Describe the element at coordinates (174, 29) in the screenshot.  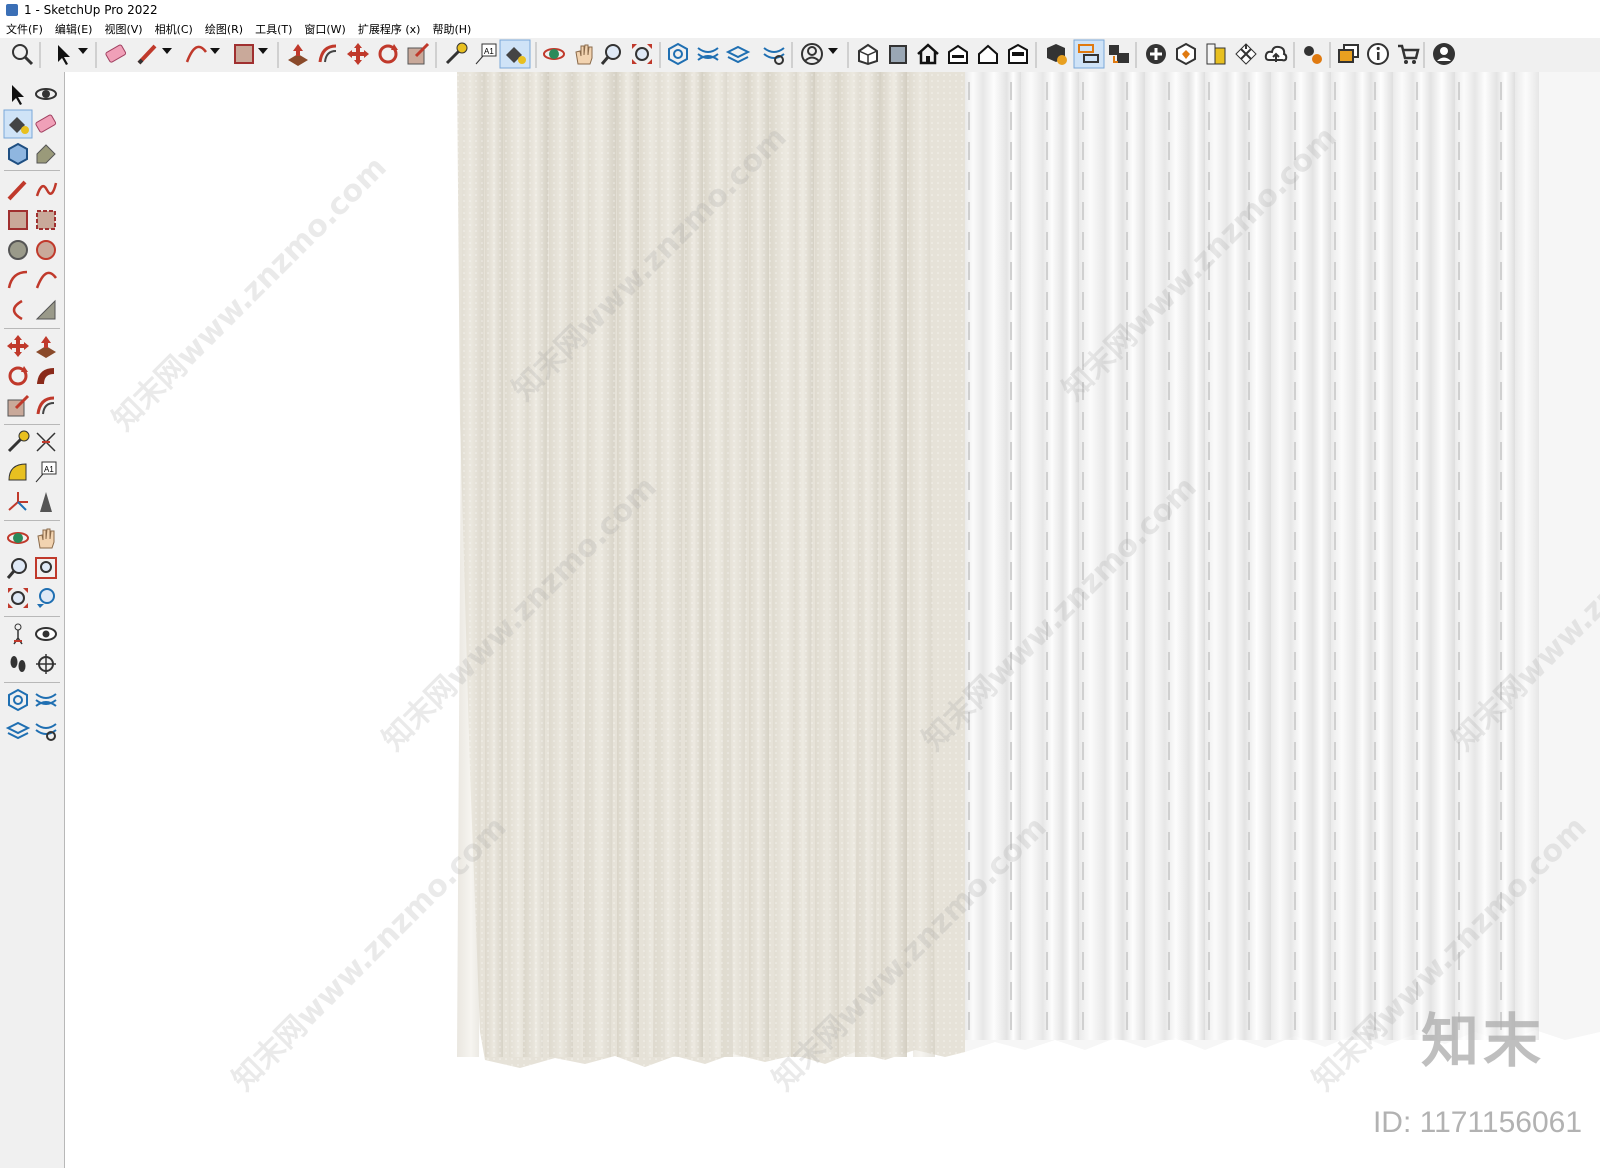
I see `menu-camera: 相机(C)` at that location.